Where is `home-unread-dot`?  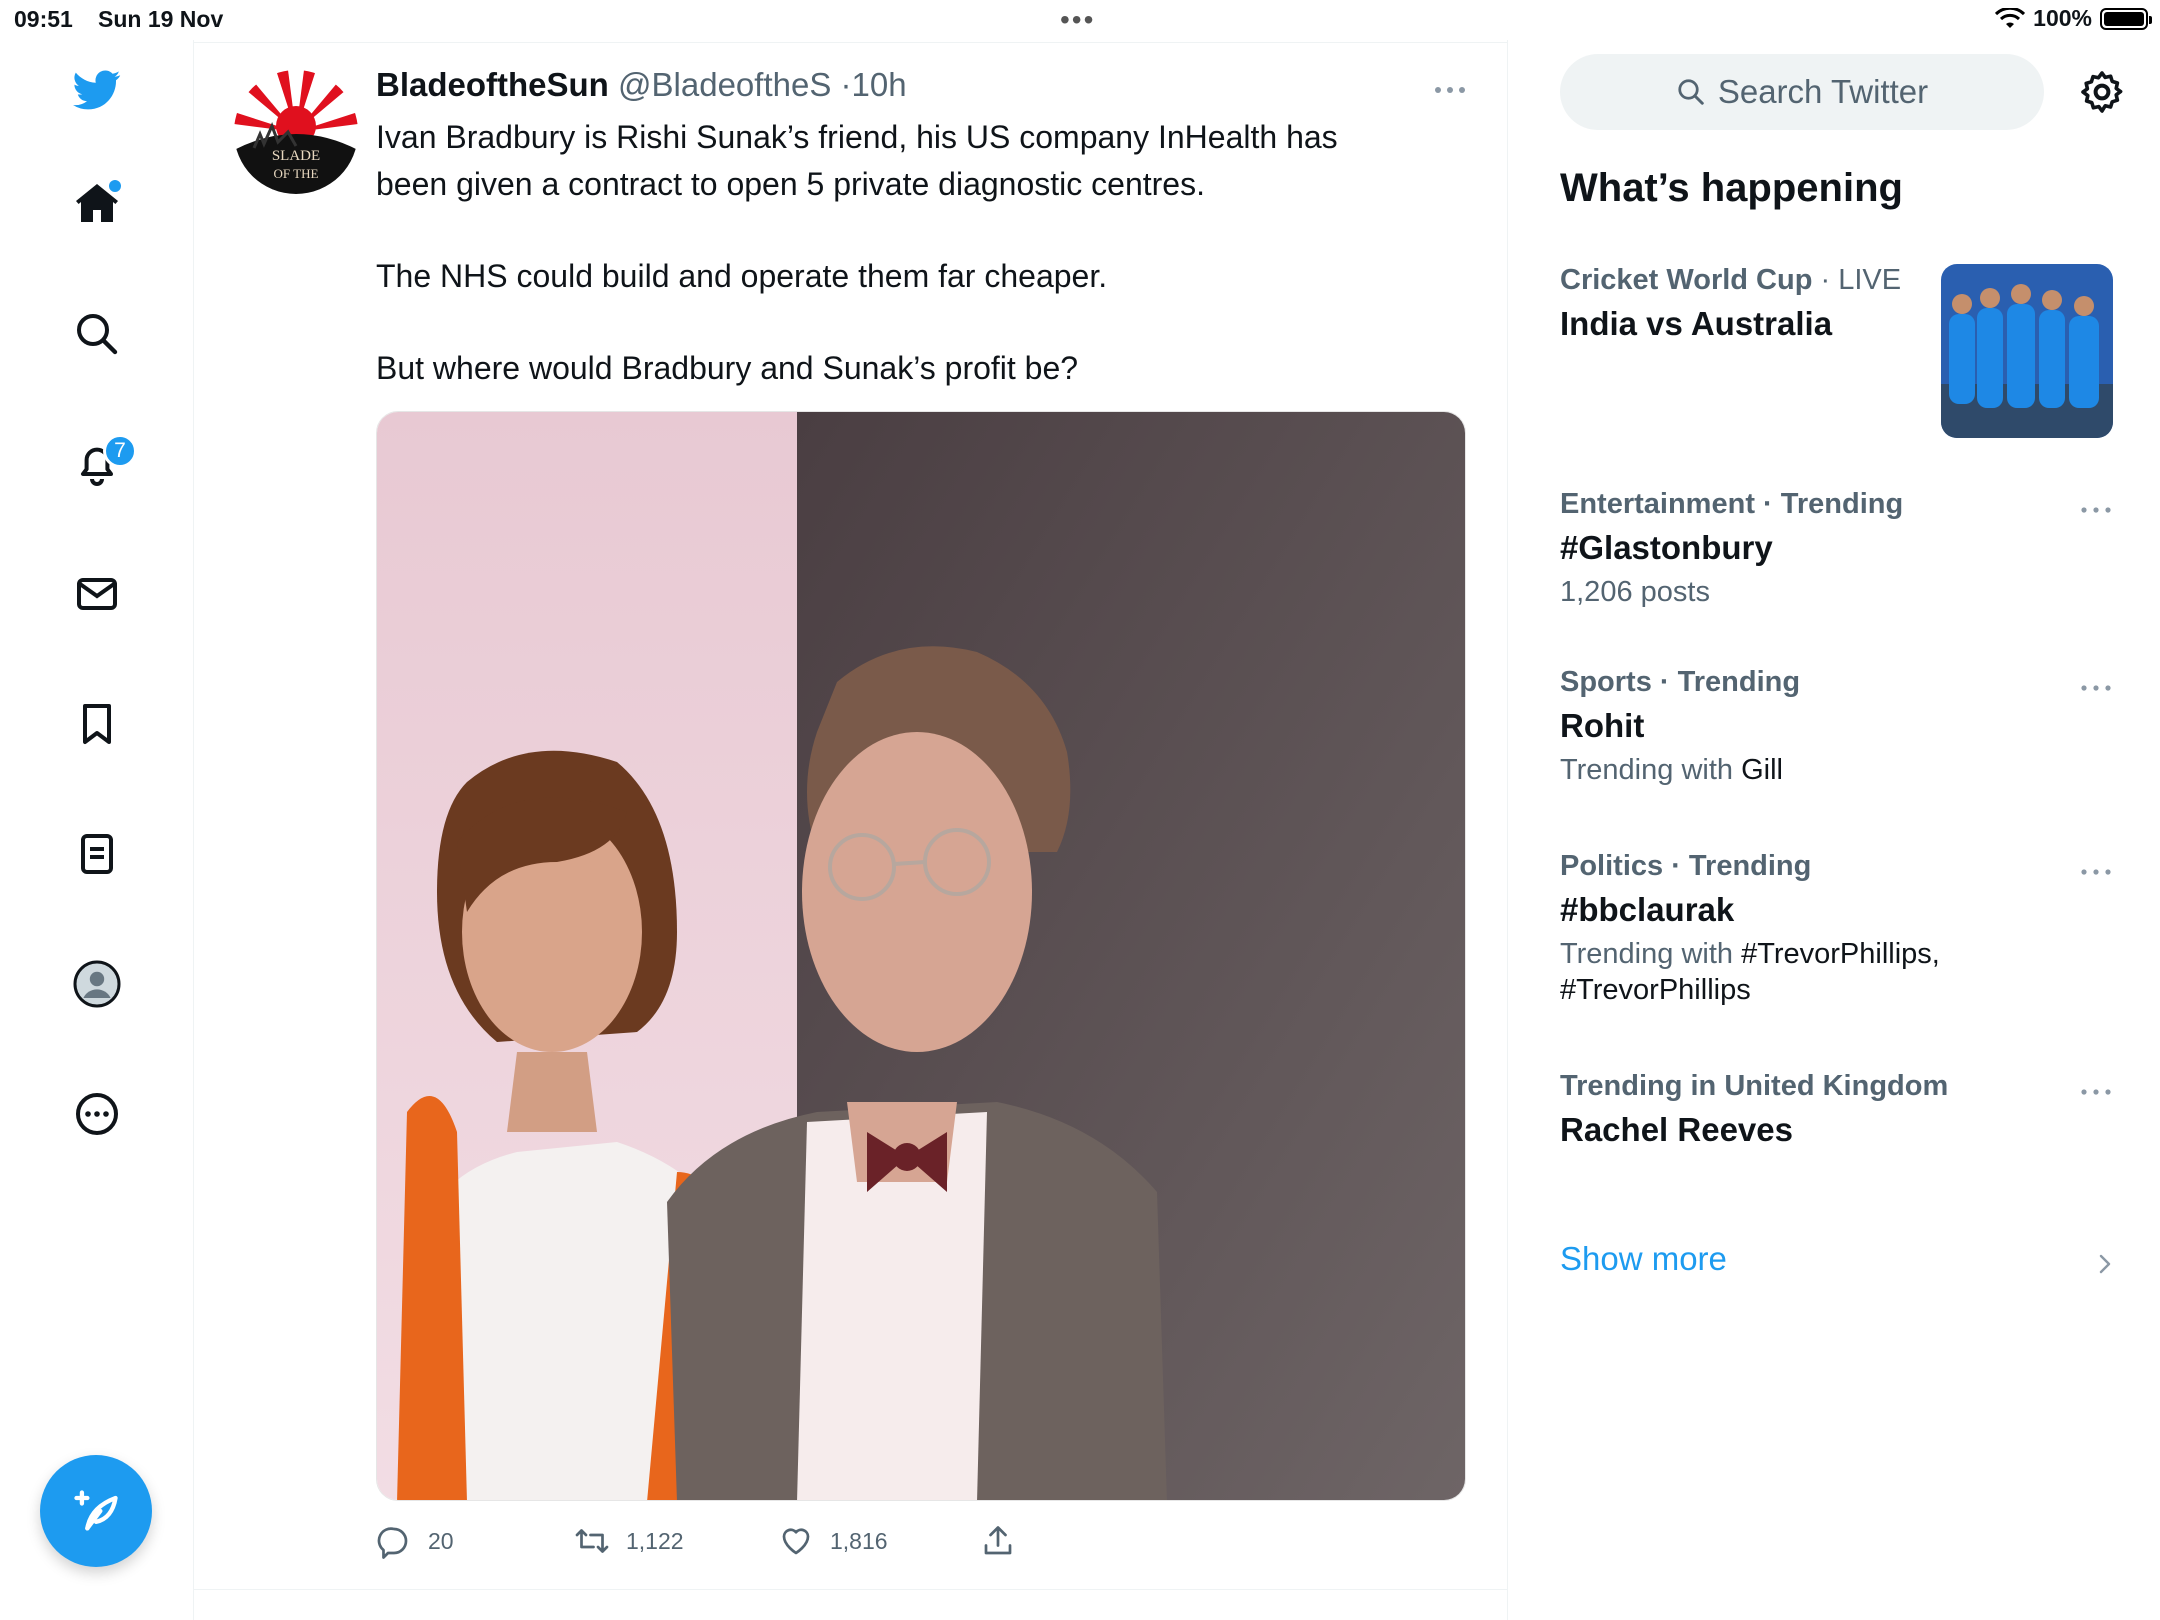 home-unread-dot is located at coordinates (115, 186).